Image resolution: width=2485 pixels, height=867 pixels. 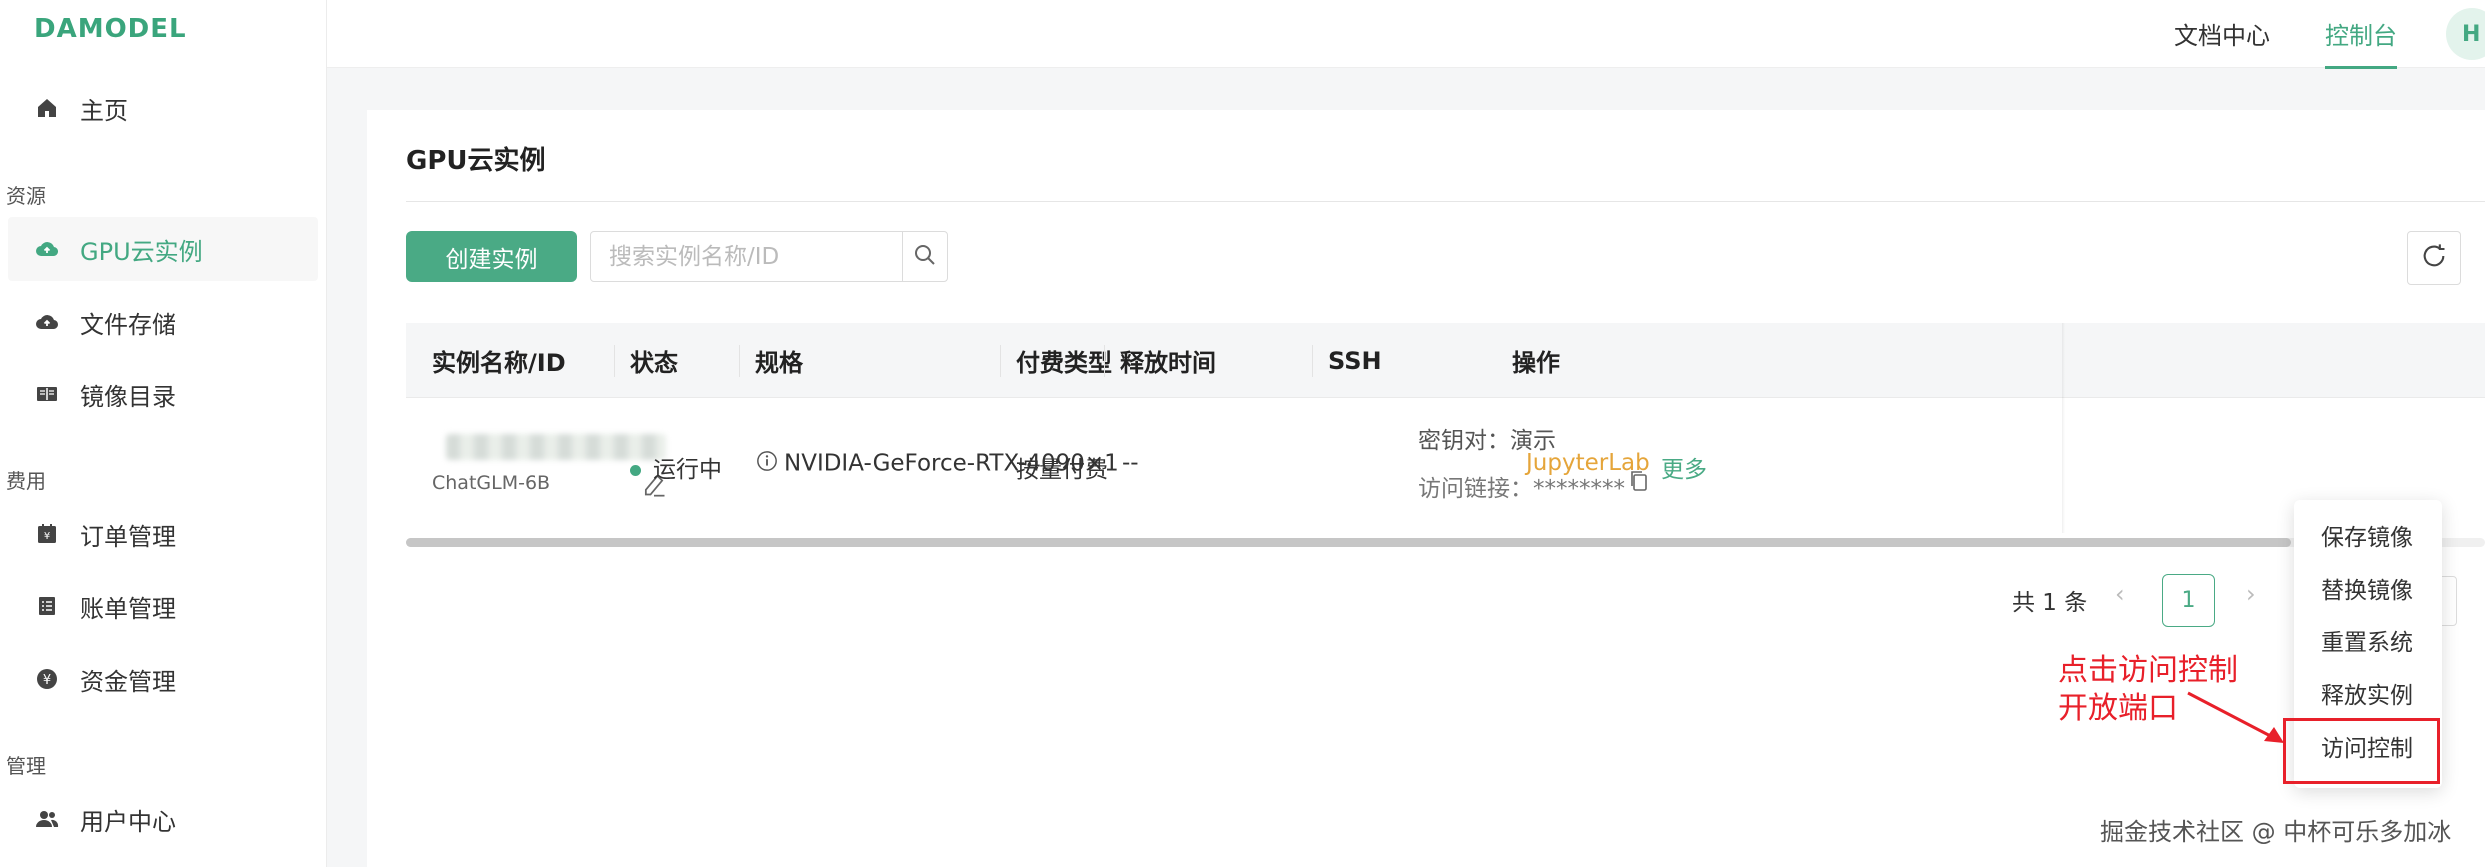 What do you see at coordinates (2367, 588) in the screenshot?
I see `menu-item-replace-image: 替换镜像` at bounding box center [2367, 588].